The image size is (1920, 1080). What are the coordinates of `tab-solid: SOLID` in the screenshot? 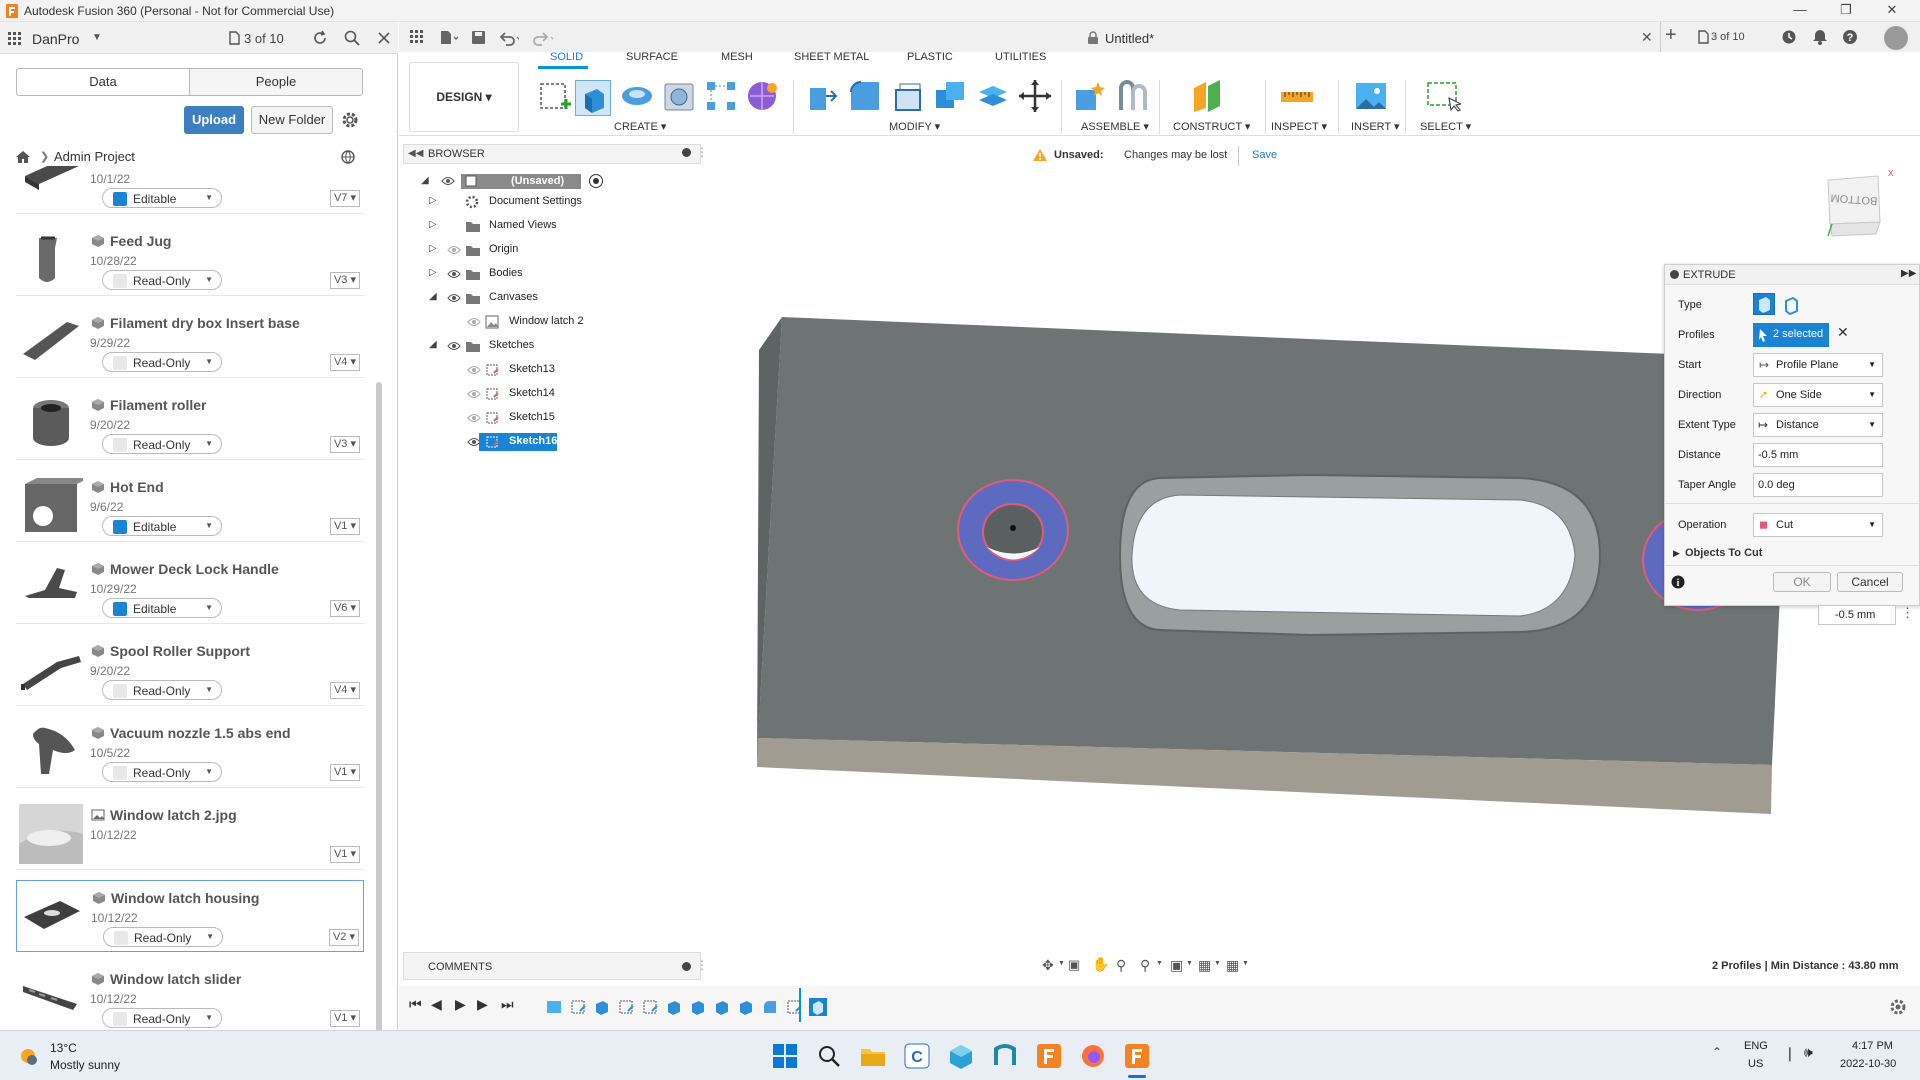 It's located at (566, 57).